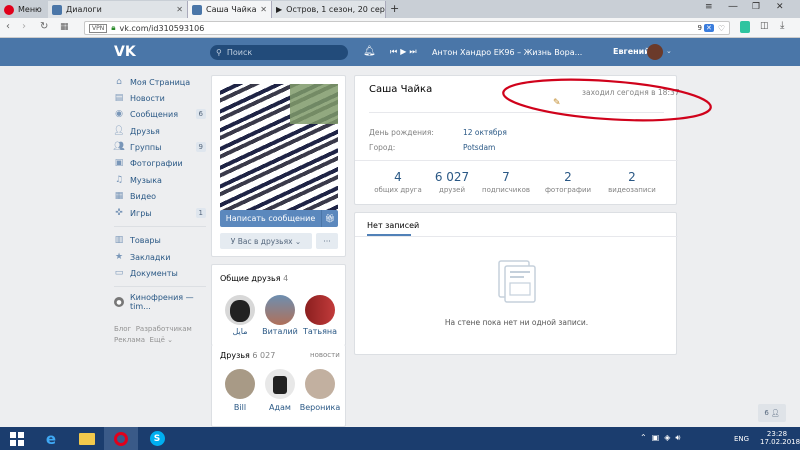 This screenshot has width=800, height=450. Describe the element at coordinates (557, 103) in the screenshot. I see `pencil-icon: ✎` at that location.